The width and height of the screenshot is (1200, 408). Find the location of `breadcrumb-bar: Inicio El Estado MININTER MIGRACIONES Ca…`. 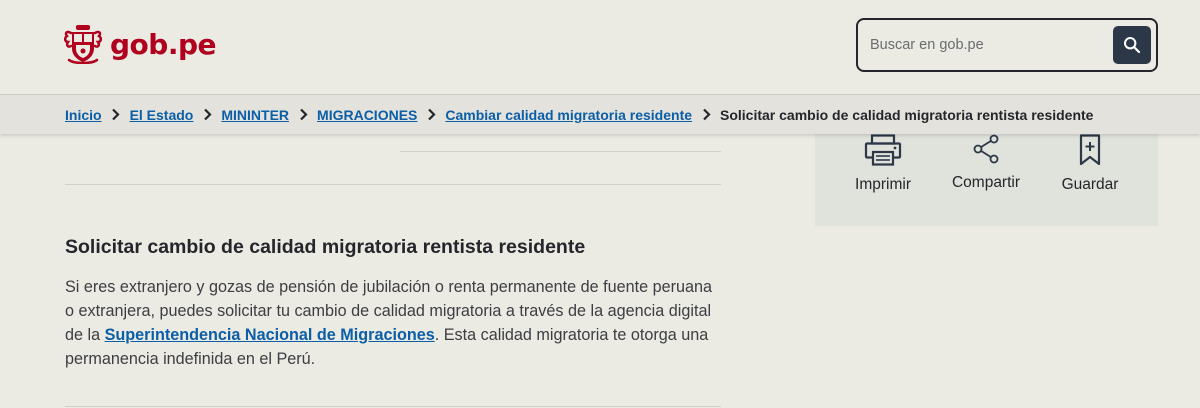

breadcrumb-bar: Inicio El Estado MININTER MIGRACIONES Ca… is located at coordinates (600, 114).